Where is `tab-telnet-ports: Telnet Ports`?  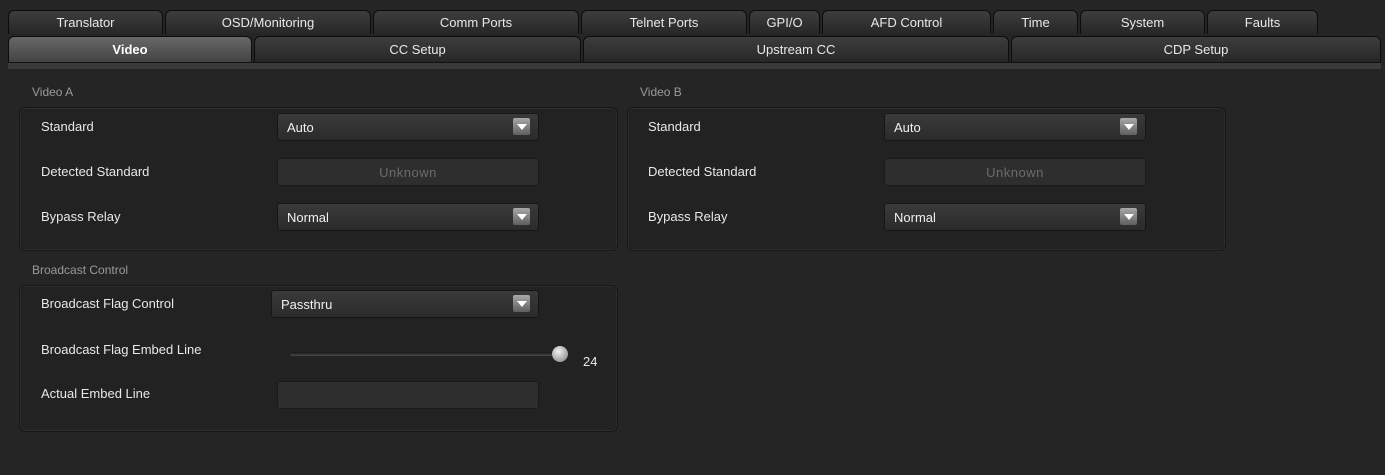 tab-telnet-ports: Telnet Ports is located at coordinates (664, 22).